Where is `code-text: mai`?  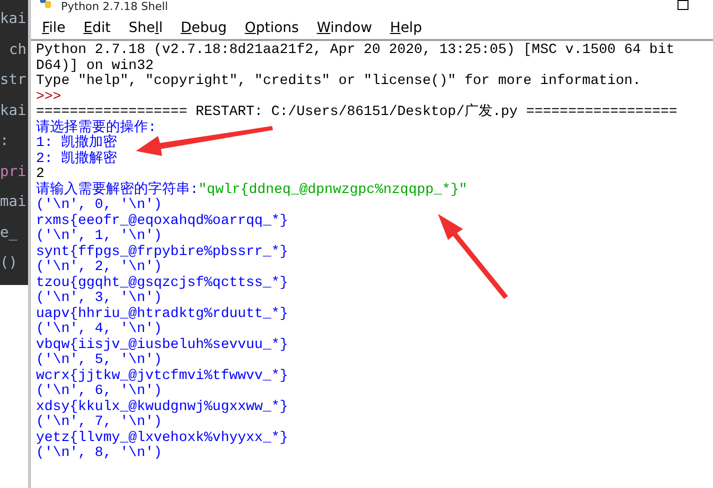
code-text: mai is located at coordinates (13, 202).